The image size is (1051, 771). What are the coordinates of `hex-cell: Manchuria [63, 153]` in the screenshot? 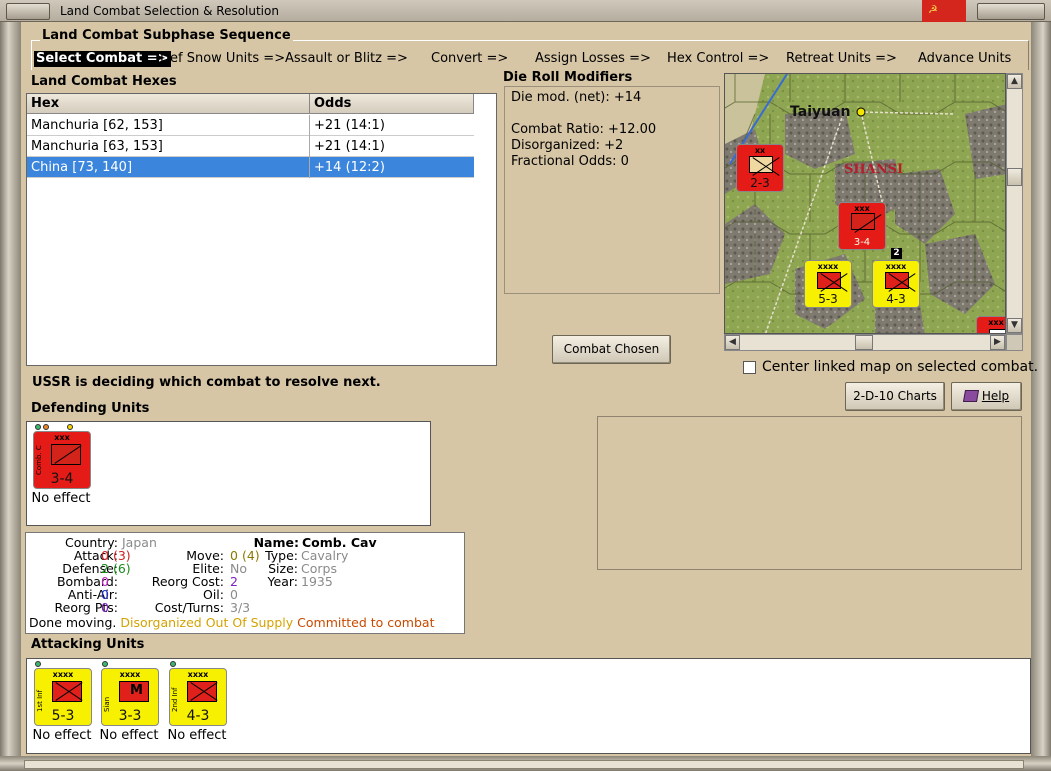 It's located at (97, 146).